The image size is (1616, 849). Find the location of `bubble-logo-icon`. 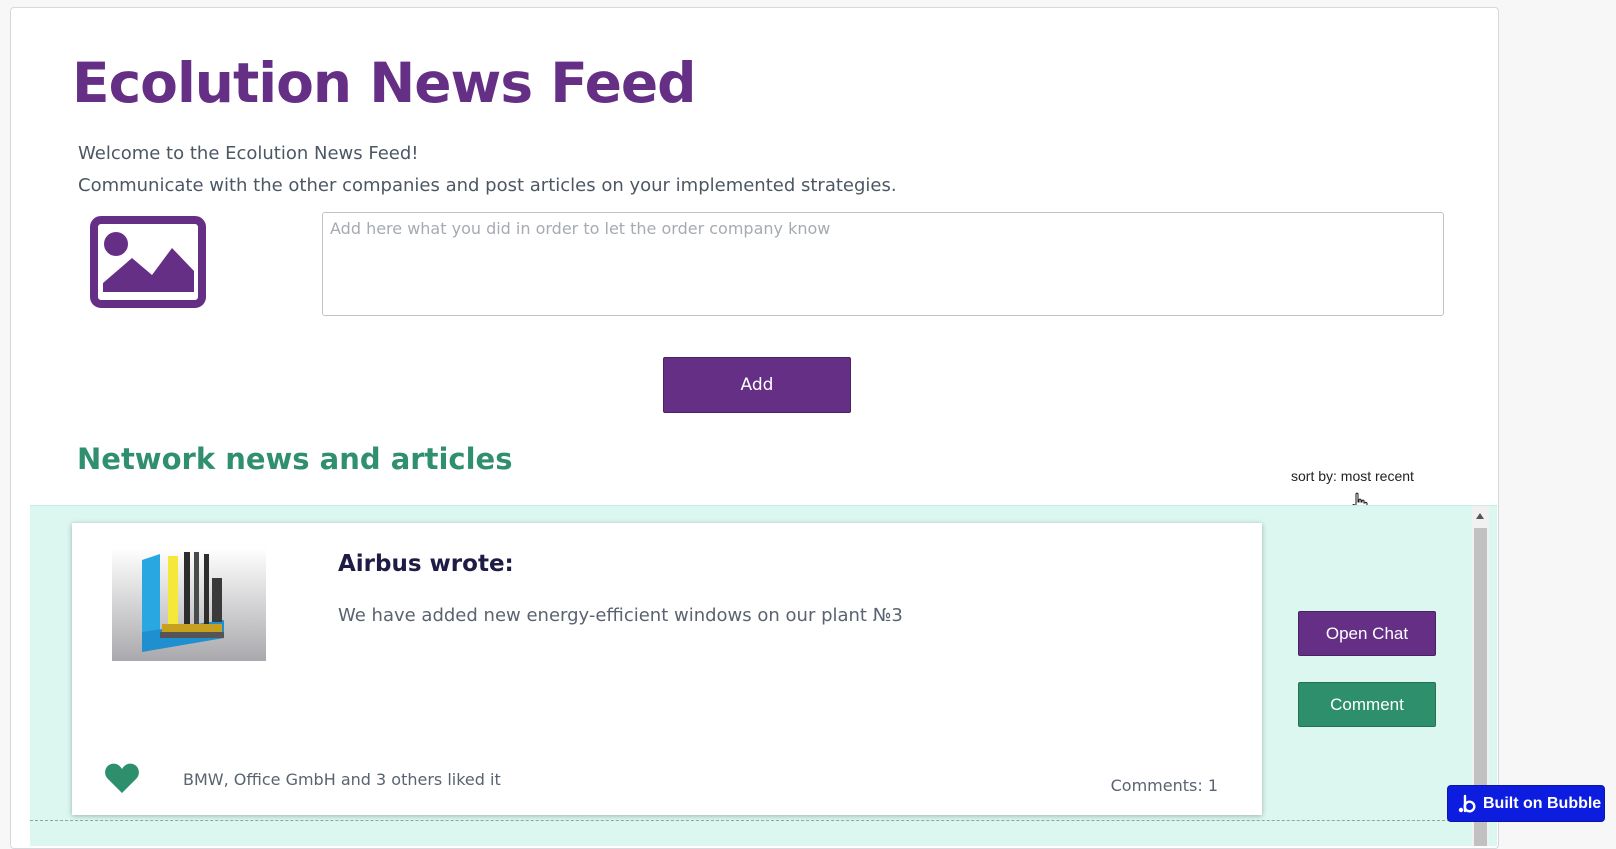

bubble-logo-icon is located at coordinates (1467, 803).